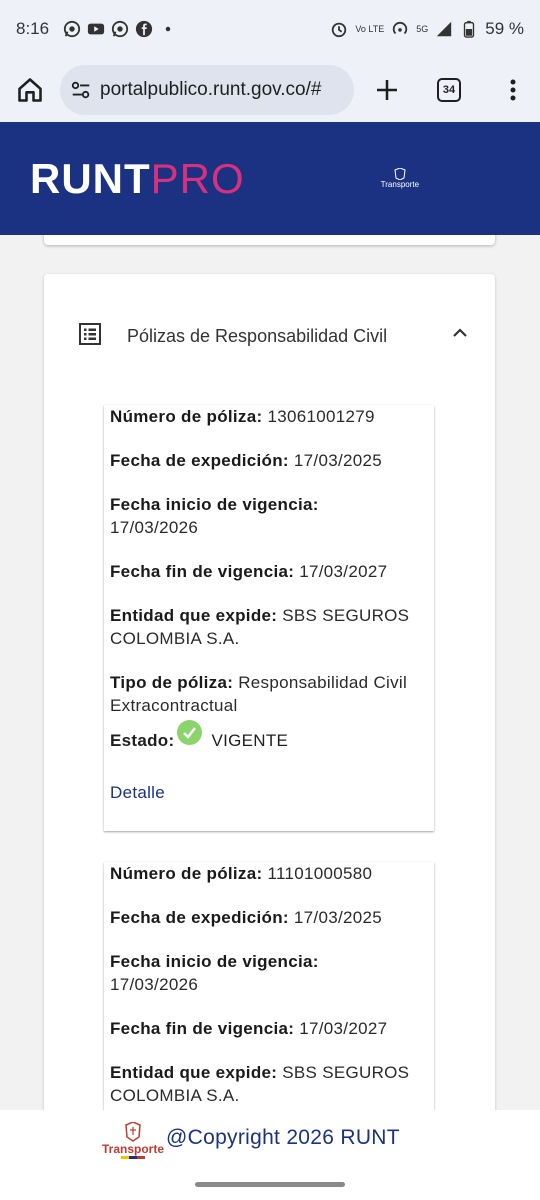 The height and width of the screenshot is (1200, 540). What do you see at coordinates (168, 29) in the screenshot?
I see `dot-icon` at bounding box center [168, 29].